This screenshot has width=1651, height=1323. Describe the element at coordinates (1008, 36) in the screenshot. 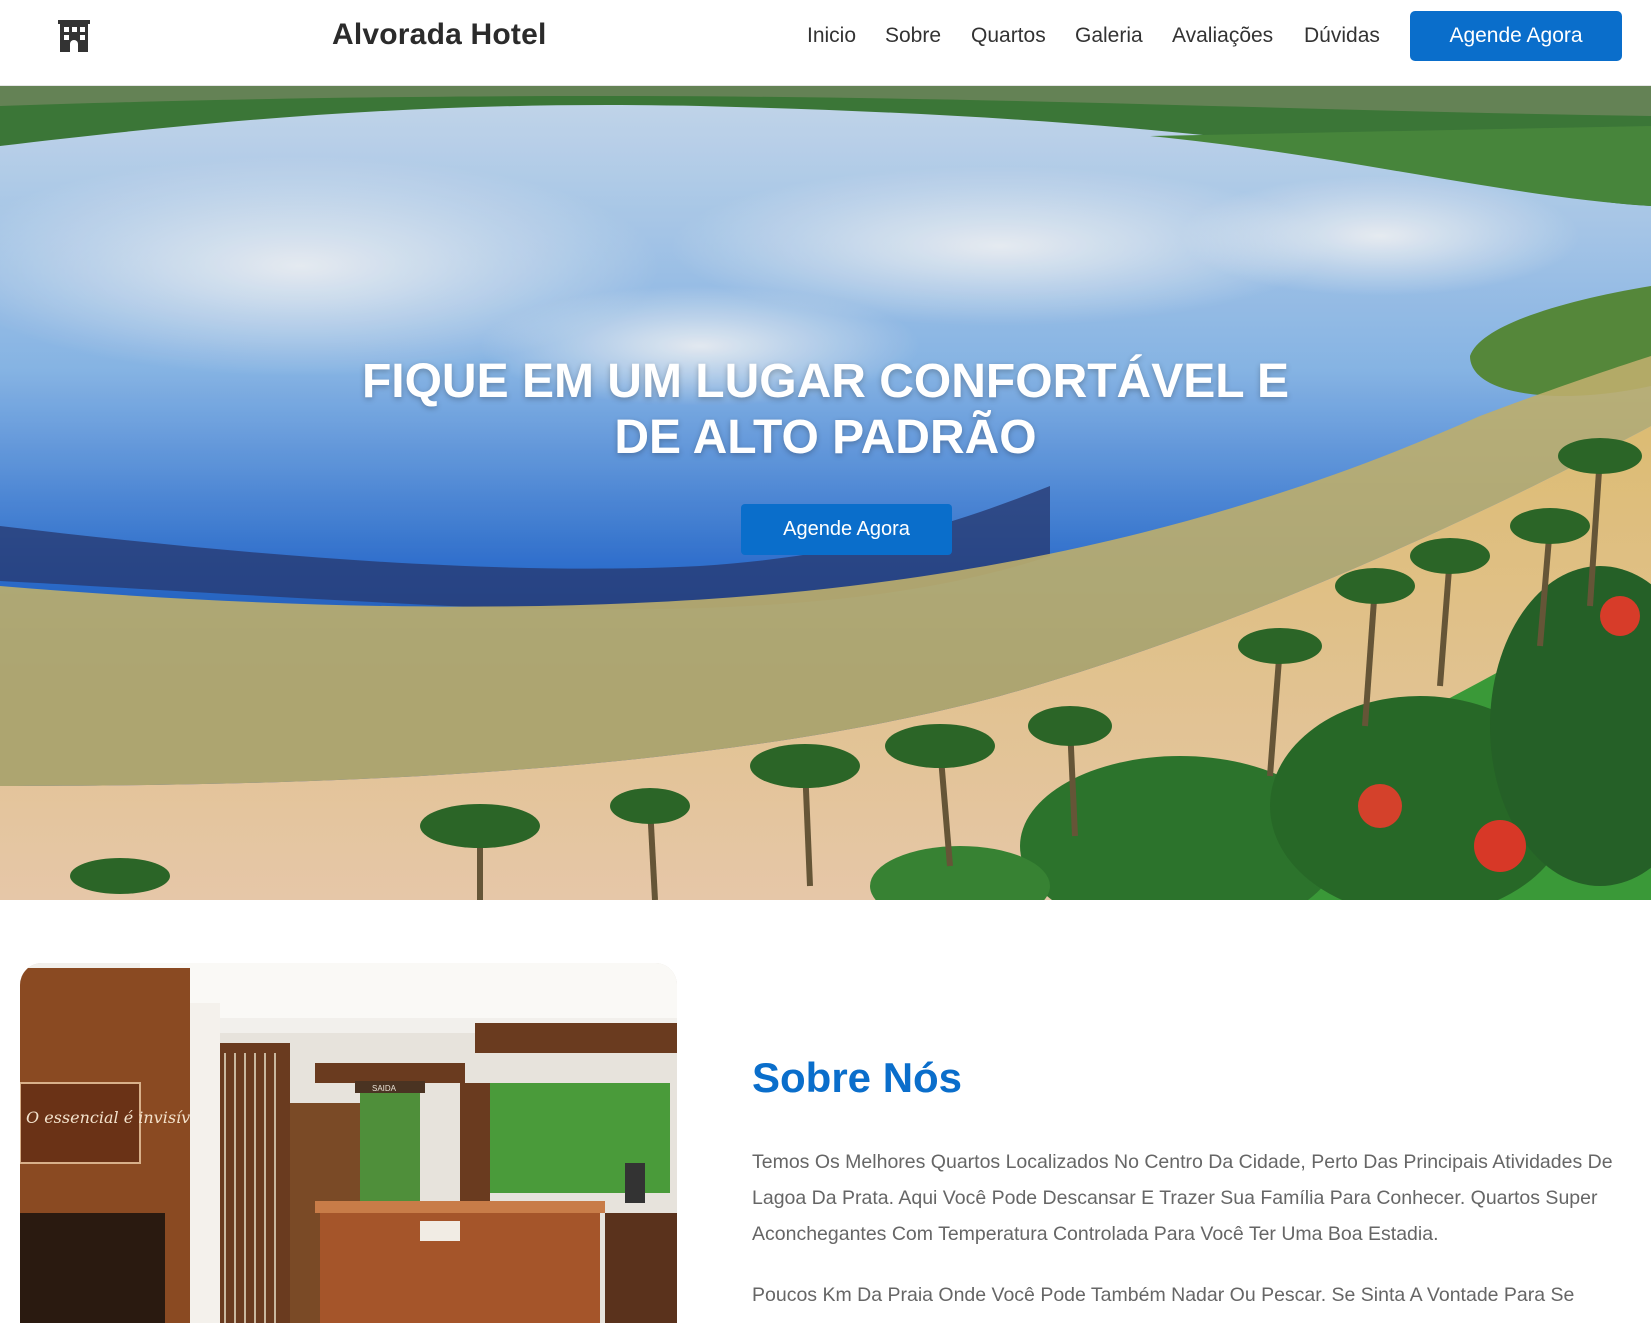

I see `nav-item-quartos: Quartos` at that location.